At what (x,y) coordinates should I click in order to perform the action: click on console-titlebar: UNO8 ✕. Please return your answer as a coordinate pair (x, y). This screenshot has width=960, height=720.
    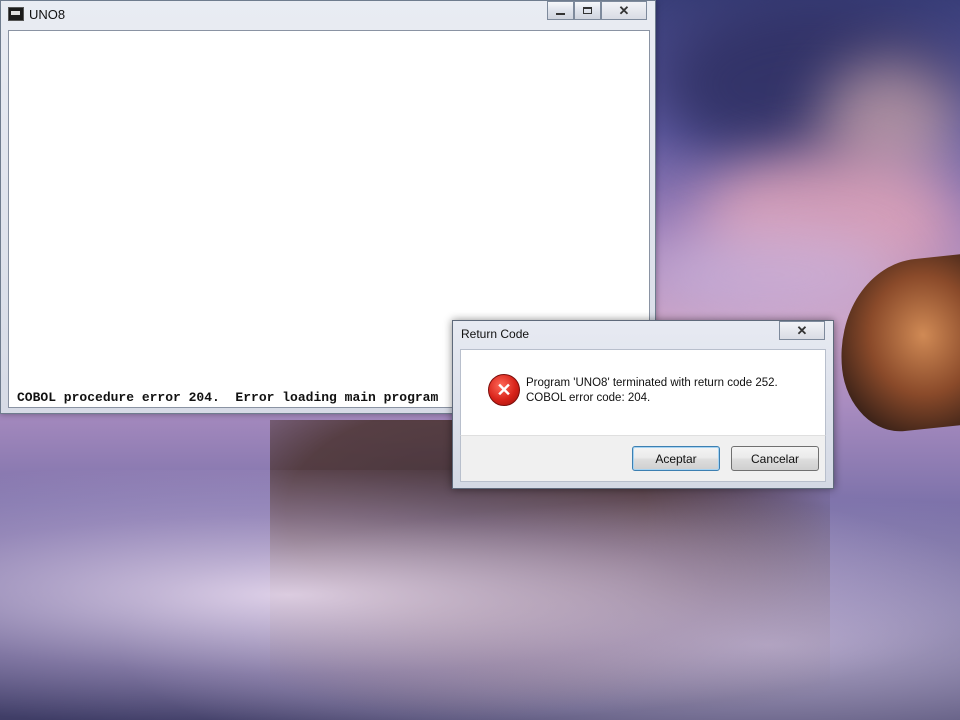
    Looking at the image, I should click on (328, 15).